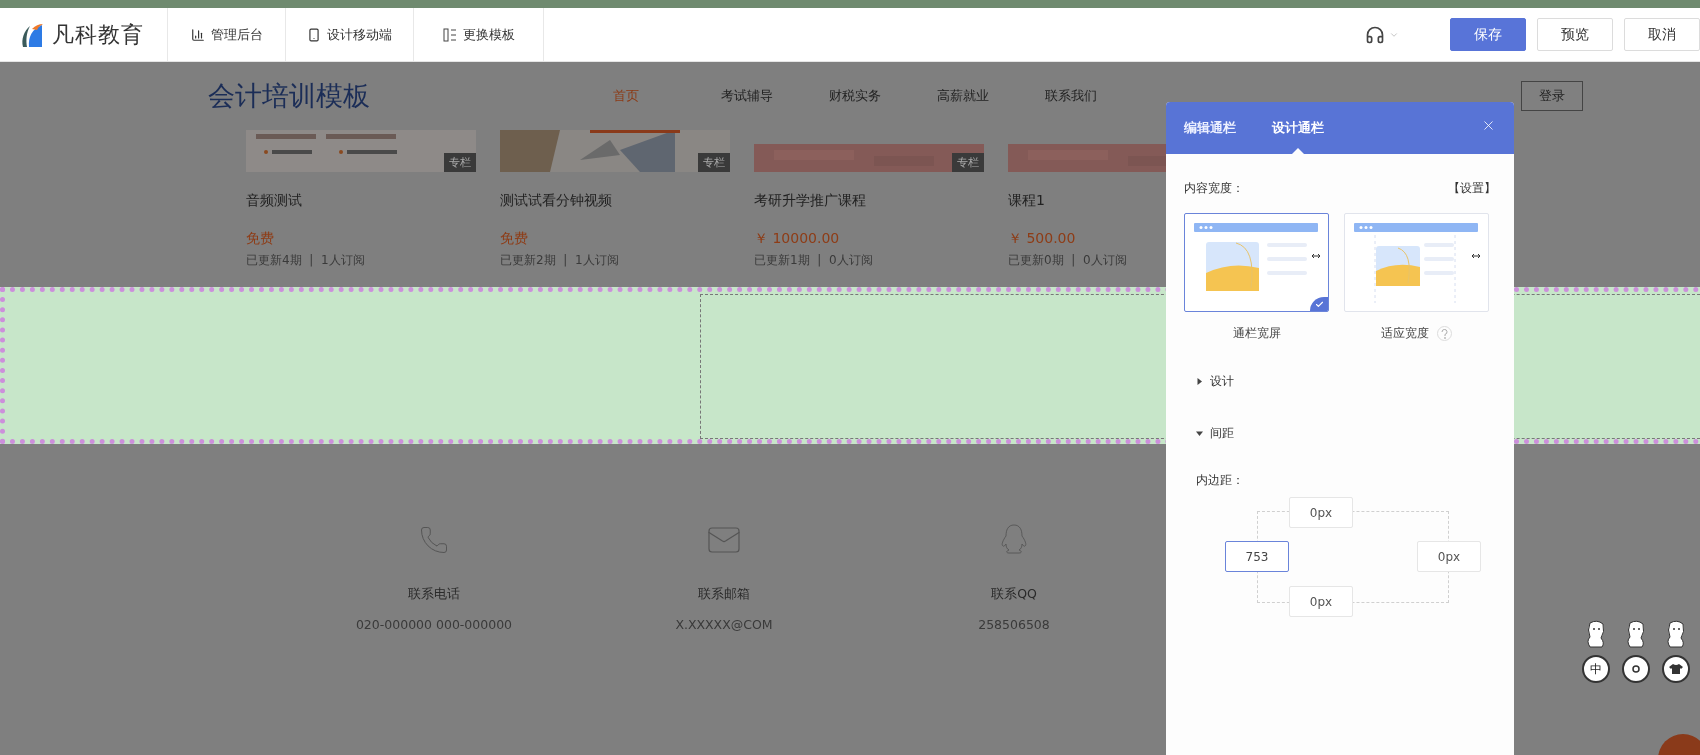  What do you see at coordinates (1488, 34) in the screenshot?
I see `save-button: 保存` at bounding box center [1488, 34].